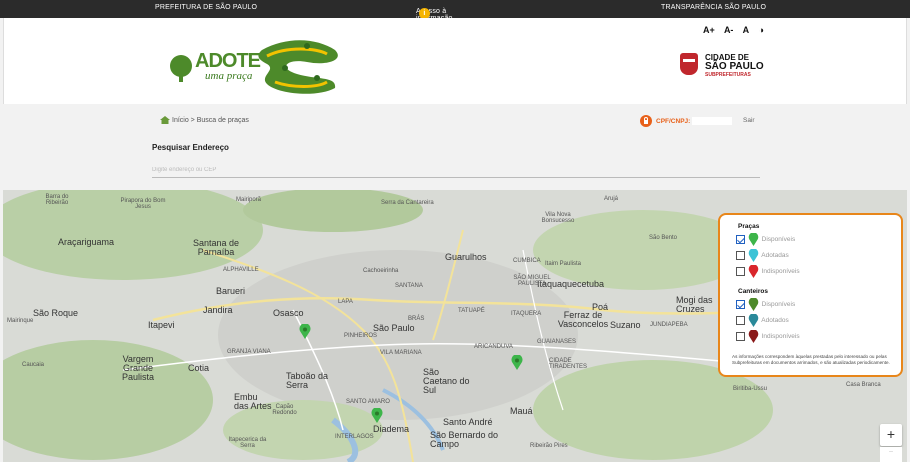  Describe the element at coordinates (345, 302) in the screenshot. I see `map-place: LAPA` at that location.